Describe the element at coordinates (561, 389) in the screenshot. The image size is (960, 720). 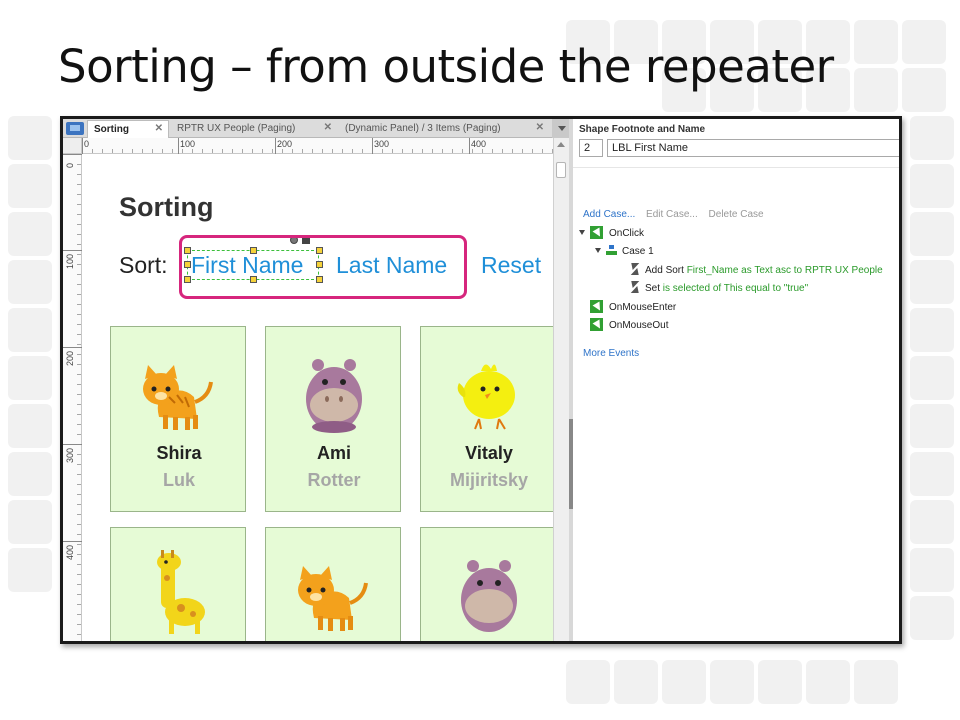
I see `canvas-vertical-scrollbar` at that location.